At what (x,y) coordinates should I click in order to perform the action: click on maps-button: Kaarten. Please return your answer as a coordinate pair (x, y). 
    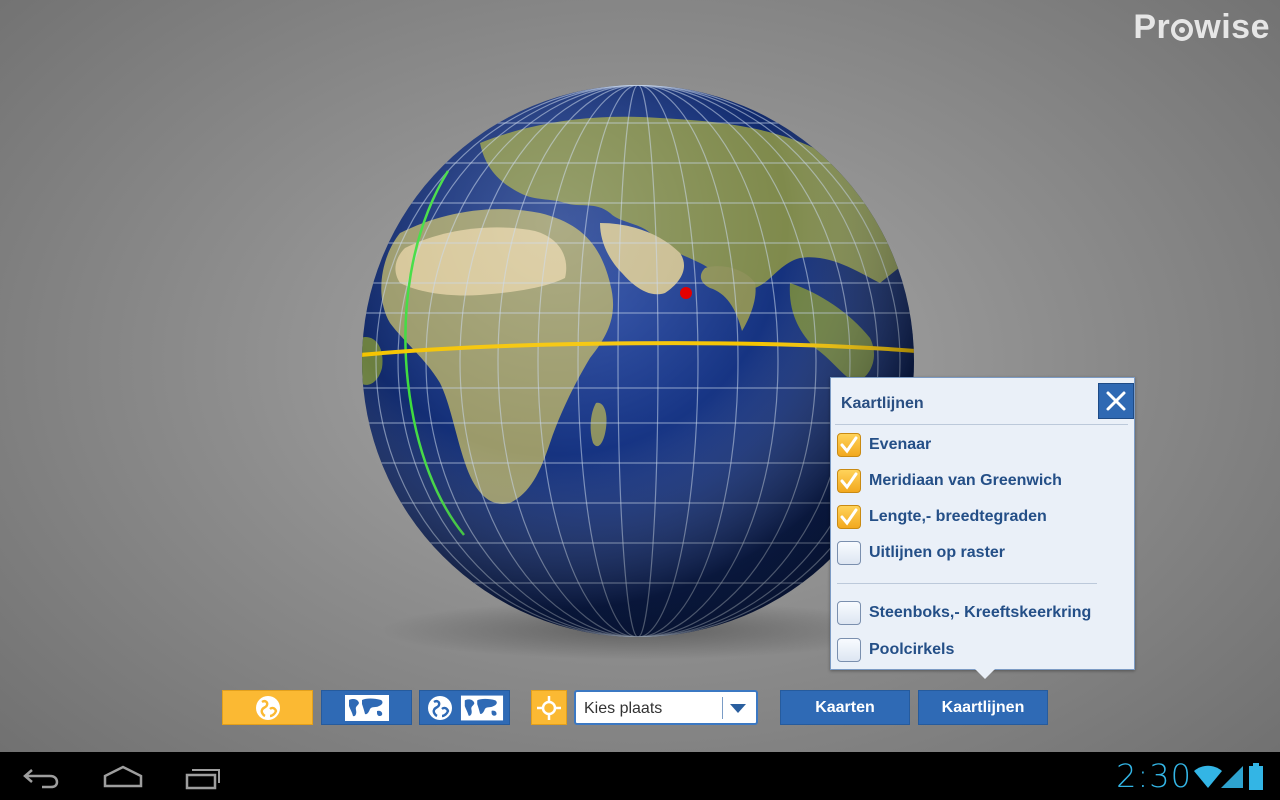
    Looking at the image, I should click on (845, 707).